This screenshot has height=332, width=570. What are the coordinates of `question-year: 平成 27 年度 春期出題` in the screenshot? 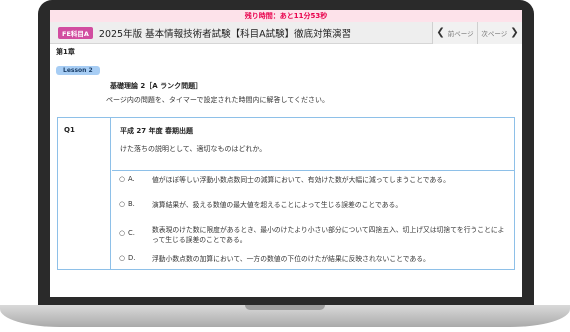 It's located at (157, 131).